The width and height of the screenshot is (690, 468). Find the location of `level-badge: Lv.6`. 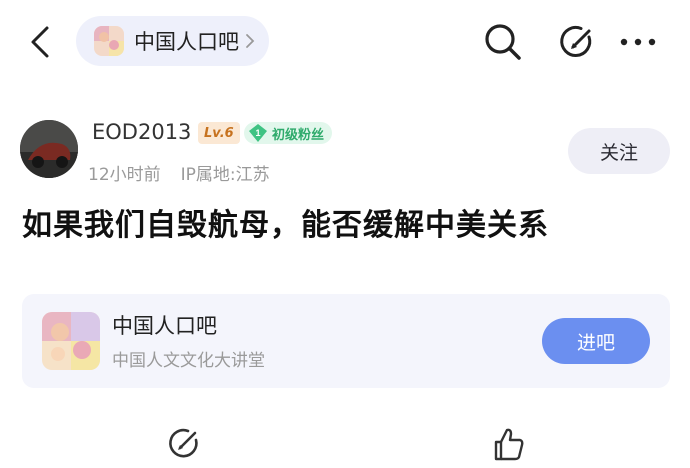

level-badge: Lv.6 is located at coordinates (219, 133).